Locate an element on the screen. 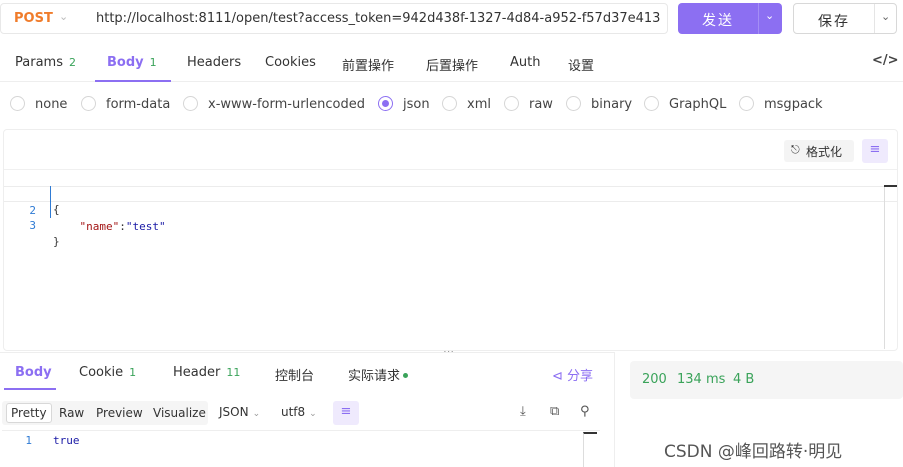 Image resolution: width=903 pixels, height=467 pixels. tab-count: 1 is located at coordinates (153, 62).